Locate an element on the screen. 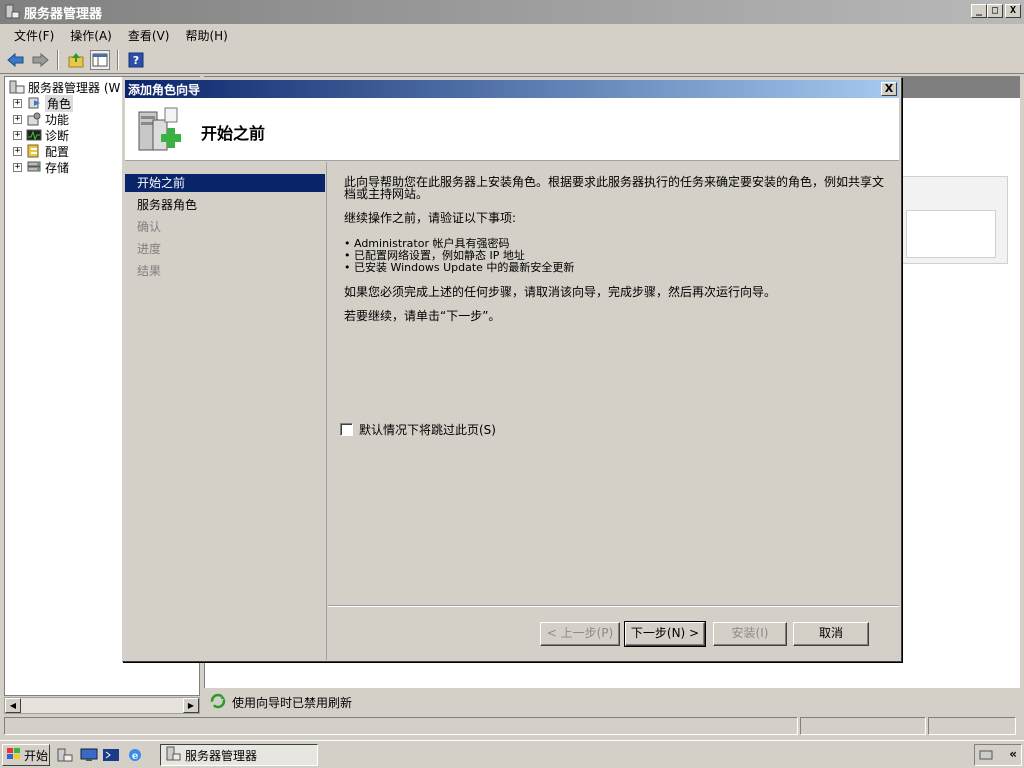 This screenshot has width=1024, height=768. verify-heading: 继续操作之前，请验证以下事项: is located at coordinates (430, 218).